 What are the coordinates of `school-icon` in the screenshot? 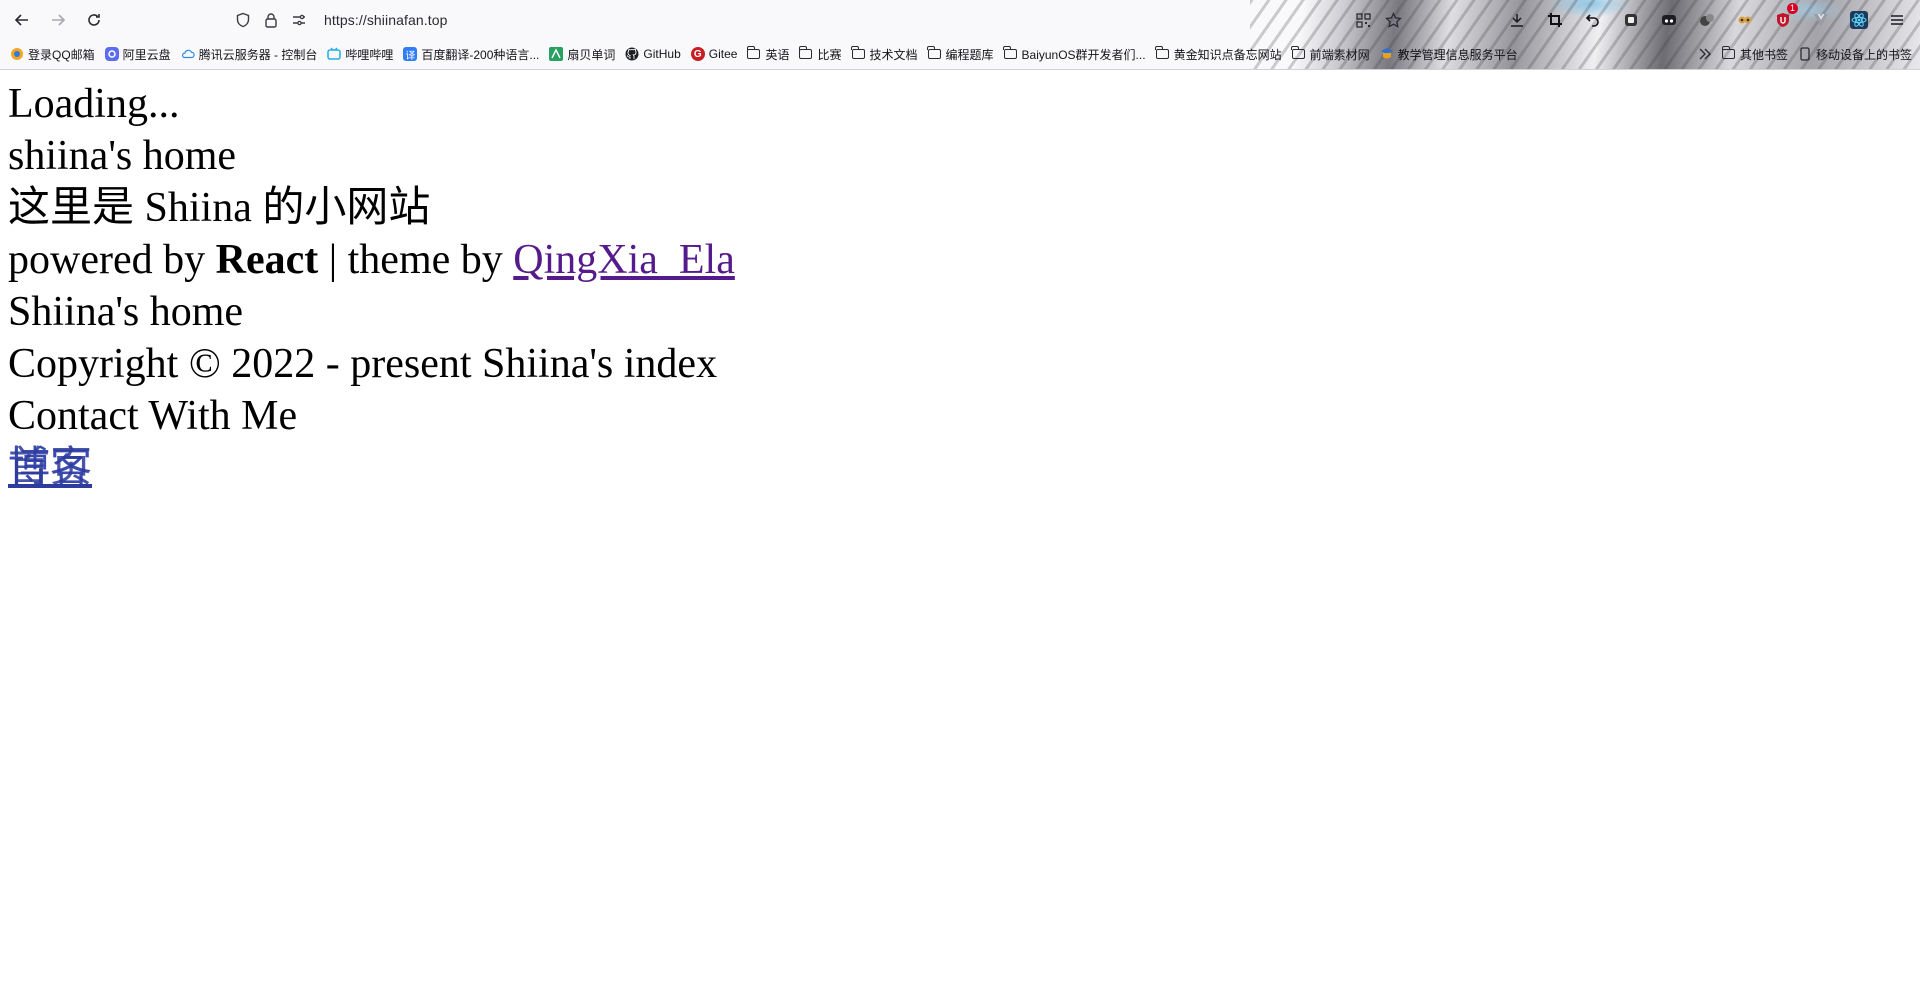 It's located at (1387, 54).